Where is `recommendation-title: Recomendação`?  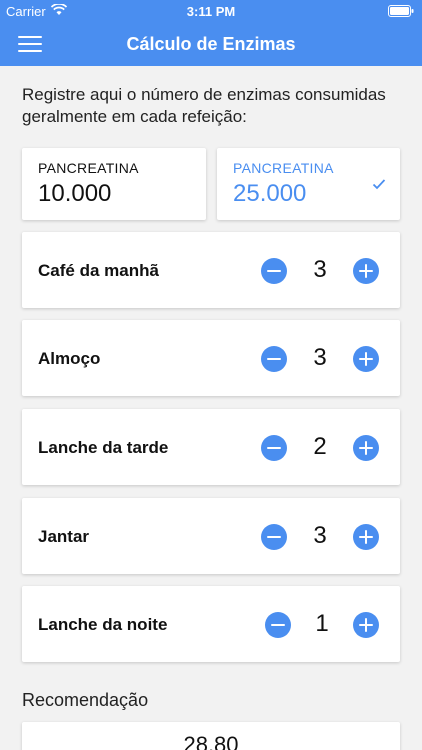
recommendation-title: Recomendação is located at coordinates (85, 700).